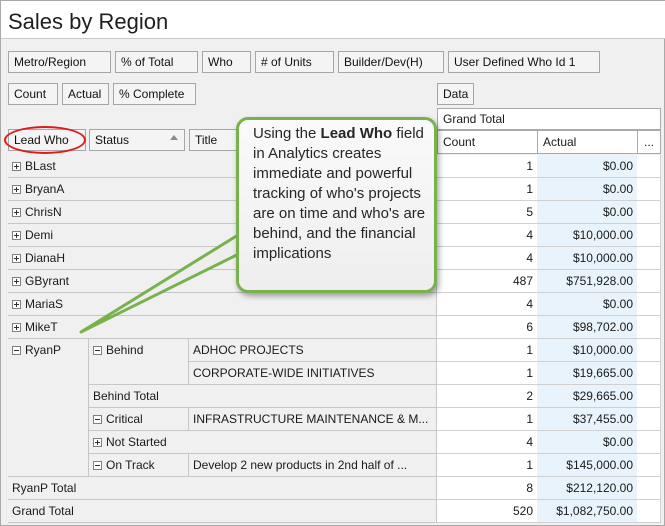 The image size is (665, 526). What do you see at coordinates (125, 350) in the screenshot?
I see `status-name: Behind` at bounding box center [125, 350].